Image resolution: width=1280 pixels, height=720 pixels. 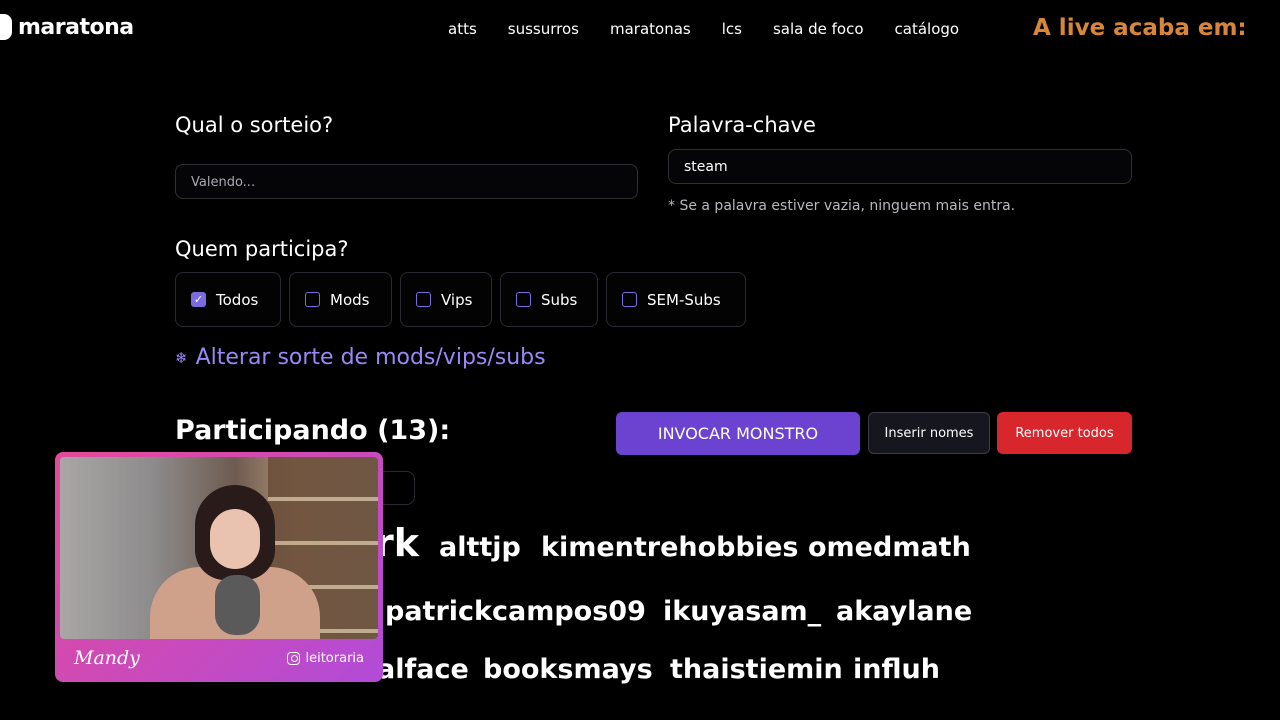 I want to click on filter-label: Subs, so click(x=559, y=299).